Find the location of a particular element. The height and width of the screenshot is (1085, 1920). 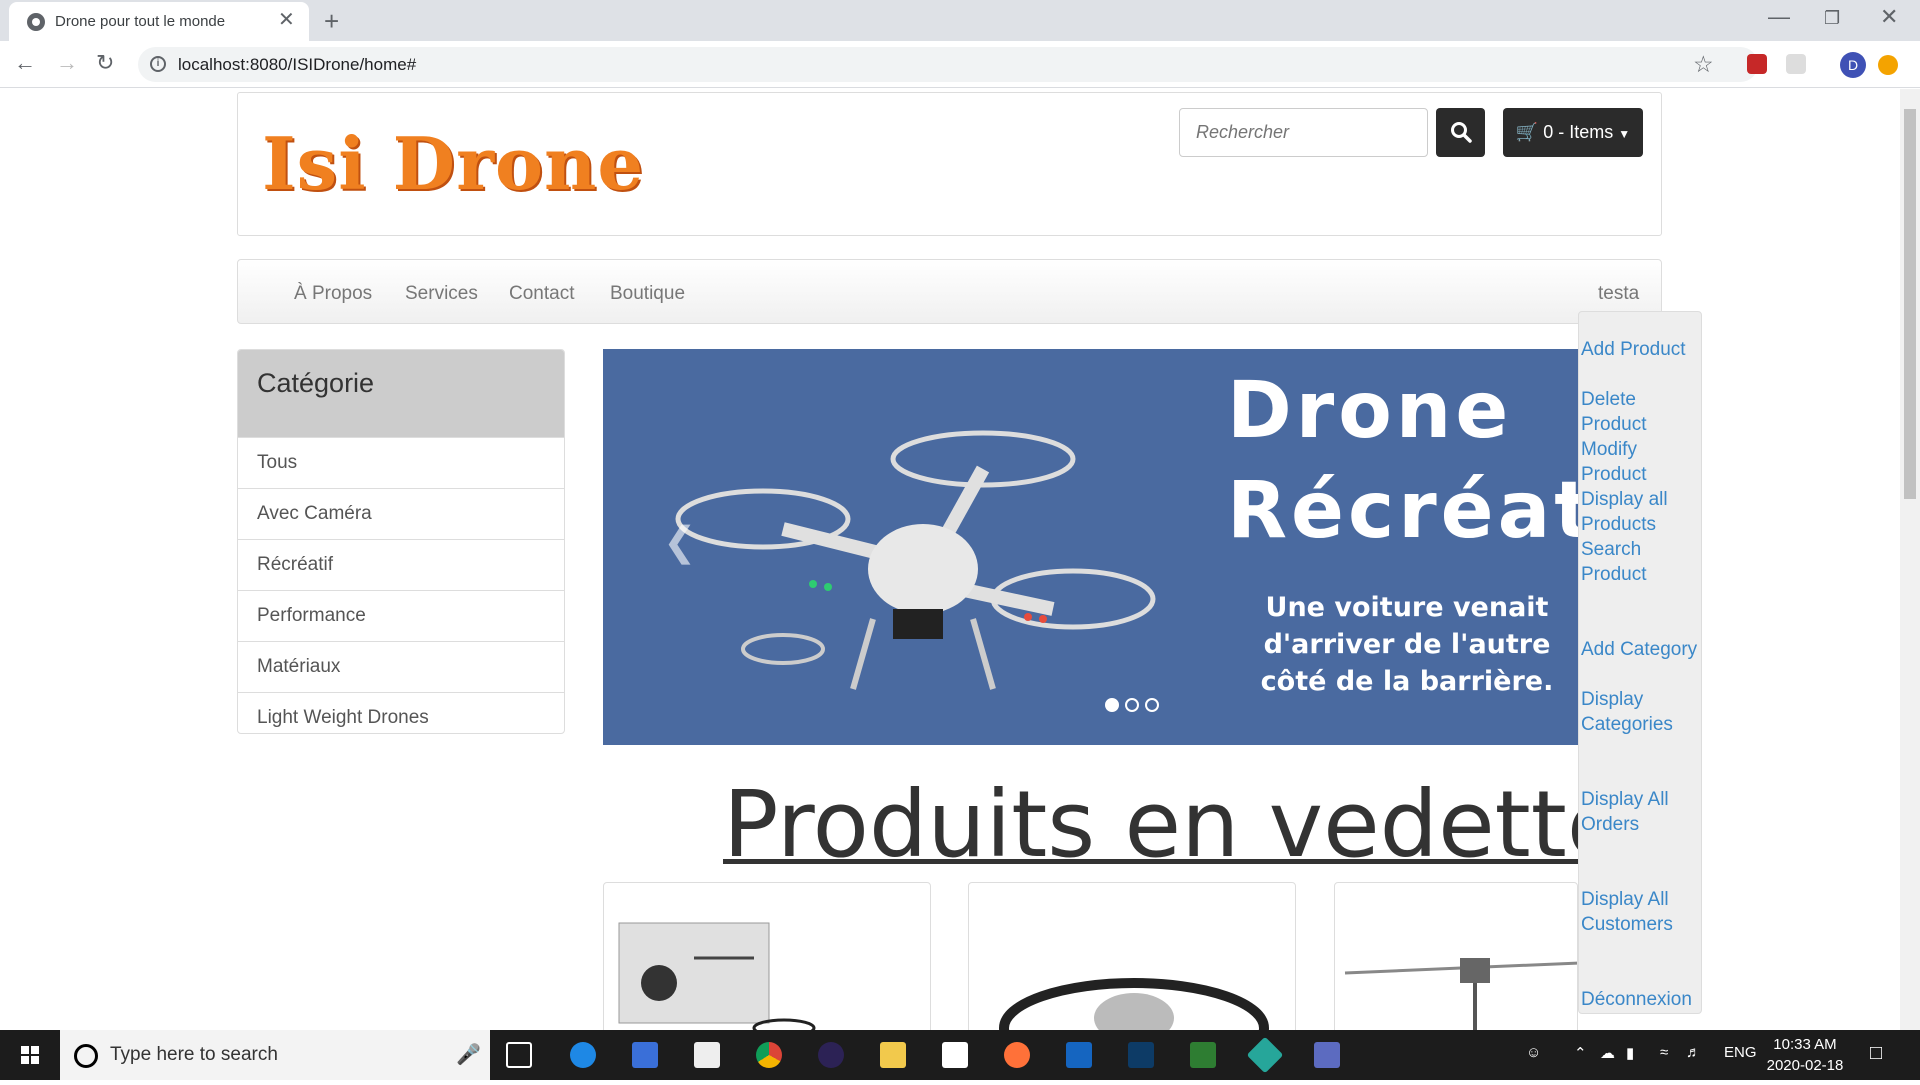

language-indicator: ENG is located at coordinates (1740, 1052).